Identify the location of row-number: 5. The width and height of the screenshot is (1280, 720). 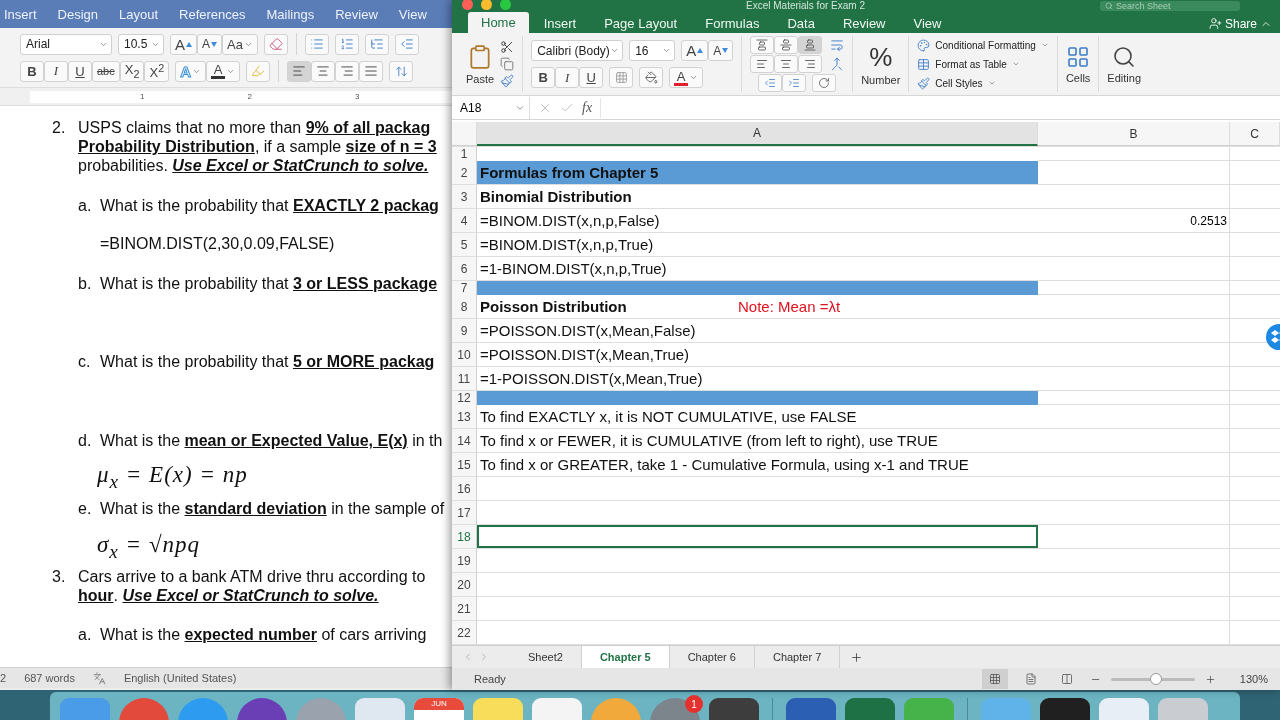
(464, 244).